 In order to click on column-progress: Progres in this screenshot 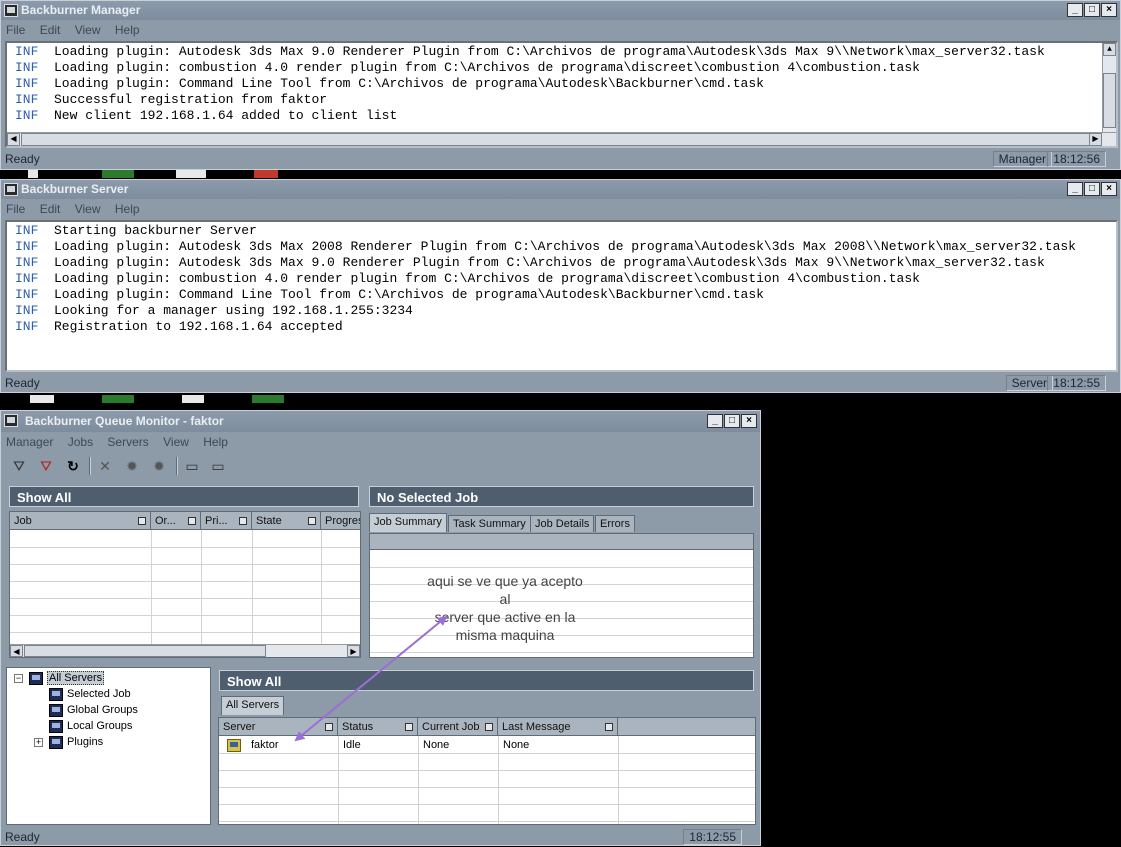, I will do `click(340, 521)`.